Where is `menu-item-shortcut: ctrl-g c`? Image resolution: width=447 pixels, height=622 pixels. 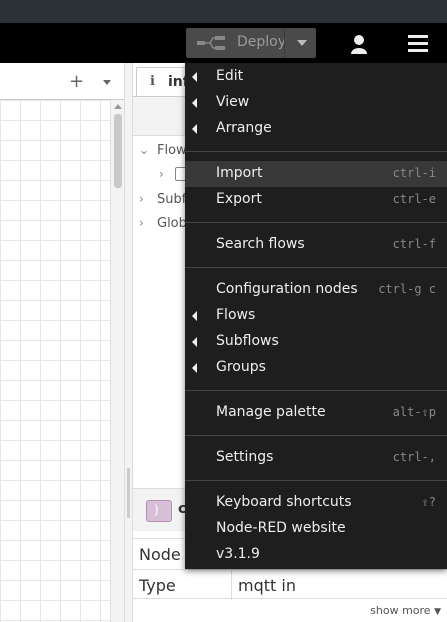
menu-item-shortcut: ctrl-g c is located at coordinates (407, 289).